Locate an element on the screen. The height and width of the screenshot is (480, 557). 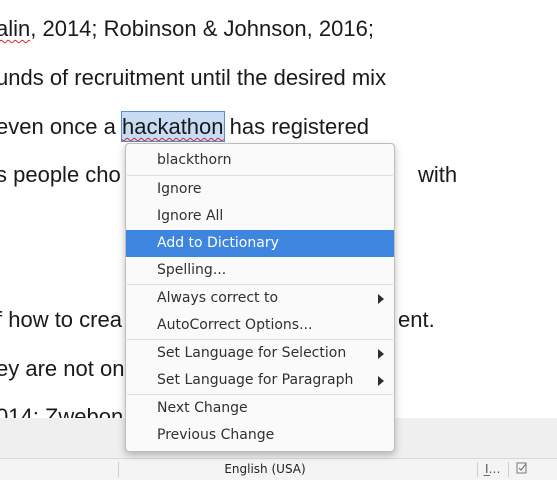
misspelled-word: alin is located at coordinates (15, 28).